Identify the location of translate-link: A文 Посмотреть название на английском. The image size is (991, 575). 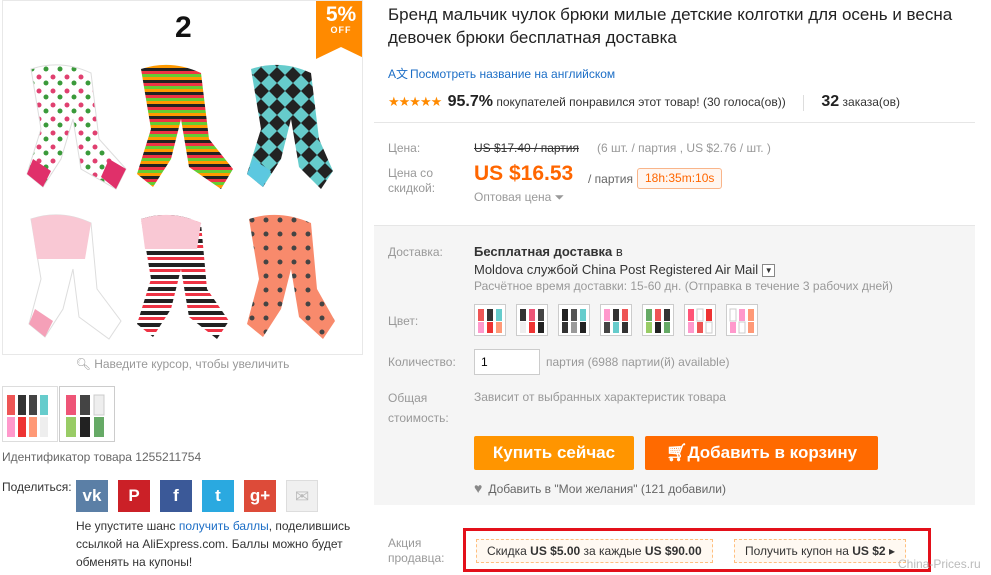
(501, 73).